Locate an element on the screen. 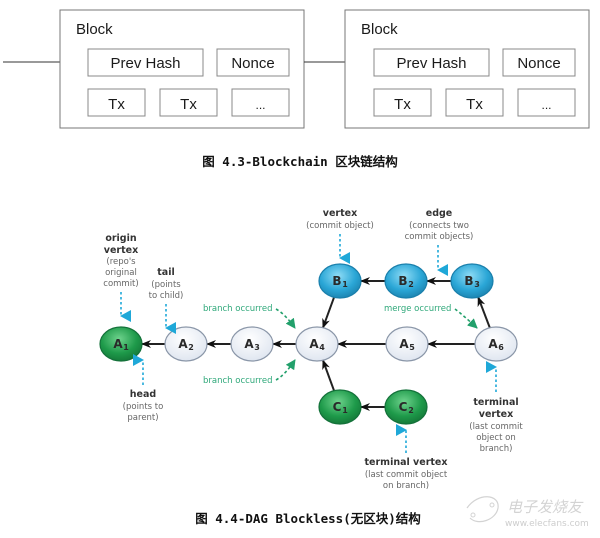  svg-text: (connects two is located at coordinates (439, 226).